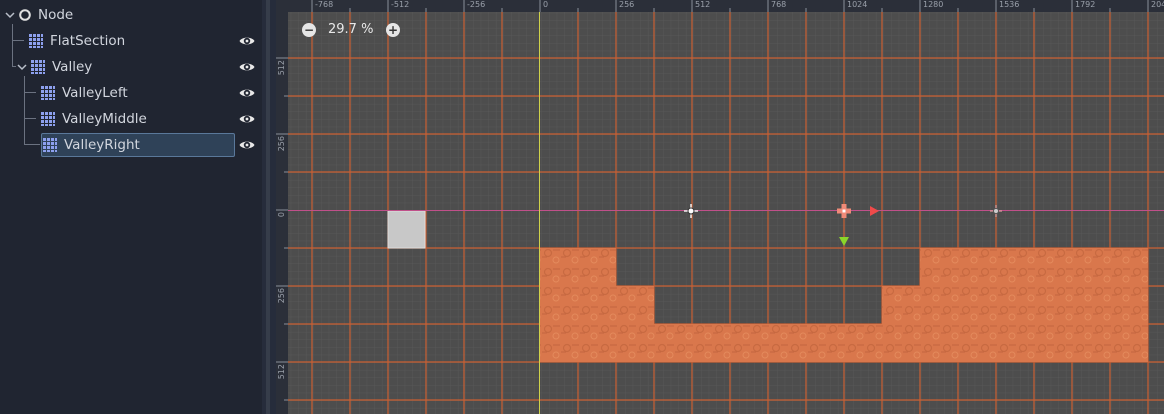 The image size is (1164, 414). I want to click on tree-item-valleymiddle: ValleyMiddle, so click(137, 119).